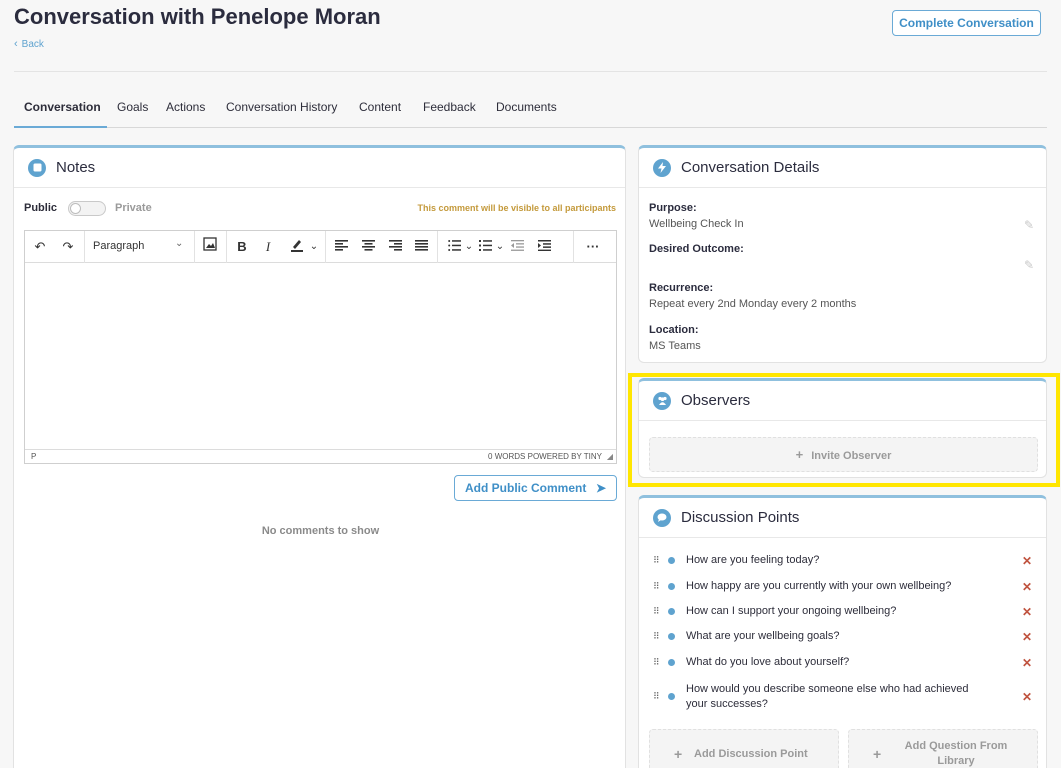  What do you see at coordinates (319, 168) in the screenshot?
I see `notes-header: Notes` at bounding box center [319, 168].